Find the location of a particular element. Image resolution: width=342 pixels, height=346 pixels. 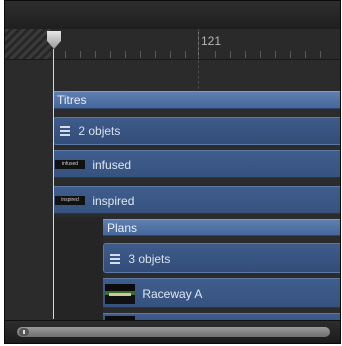

scroll-grip-icon is located at coordinates (24, 332).